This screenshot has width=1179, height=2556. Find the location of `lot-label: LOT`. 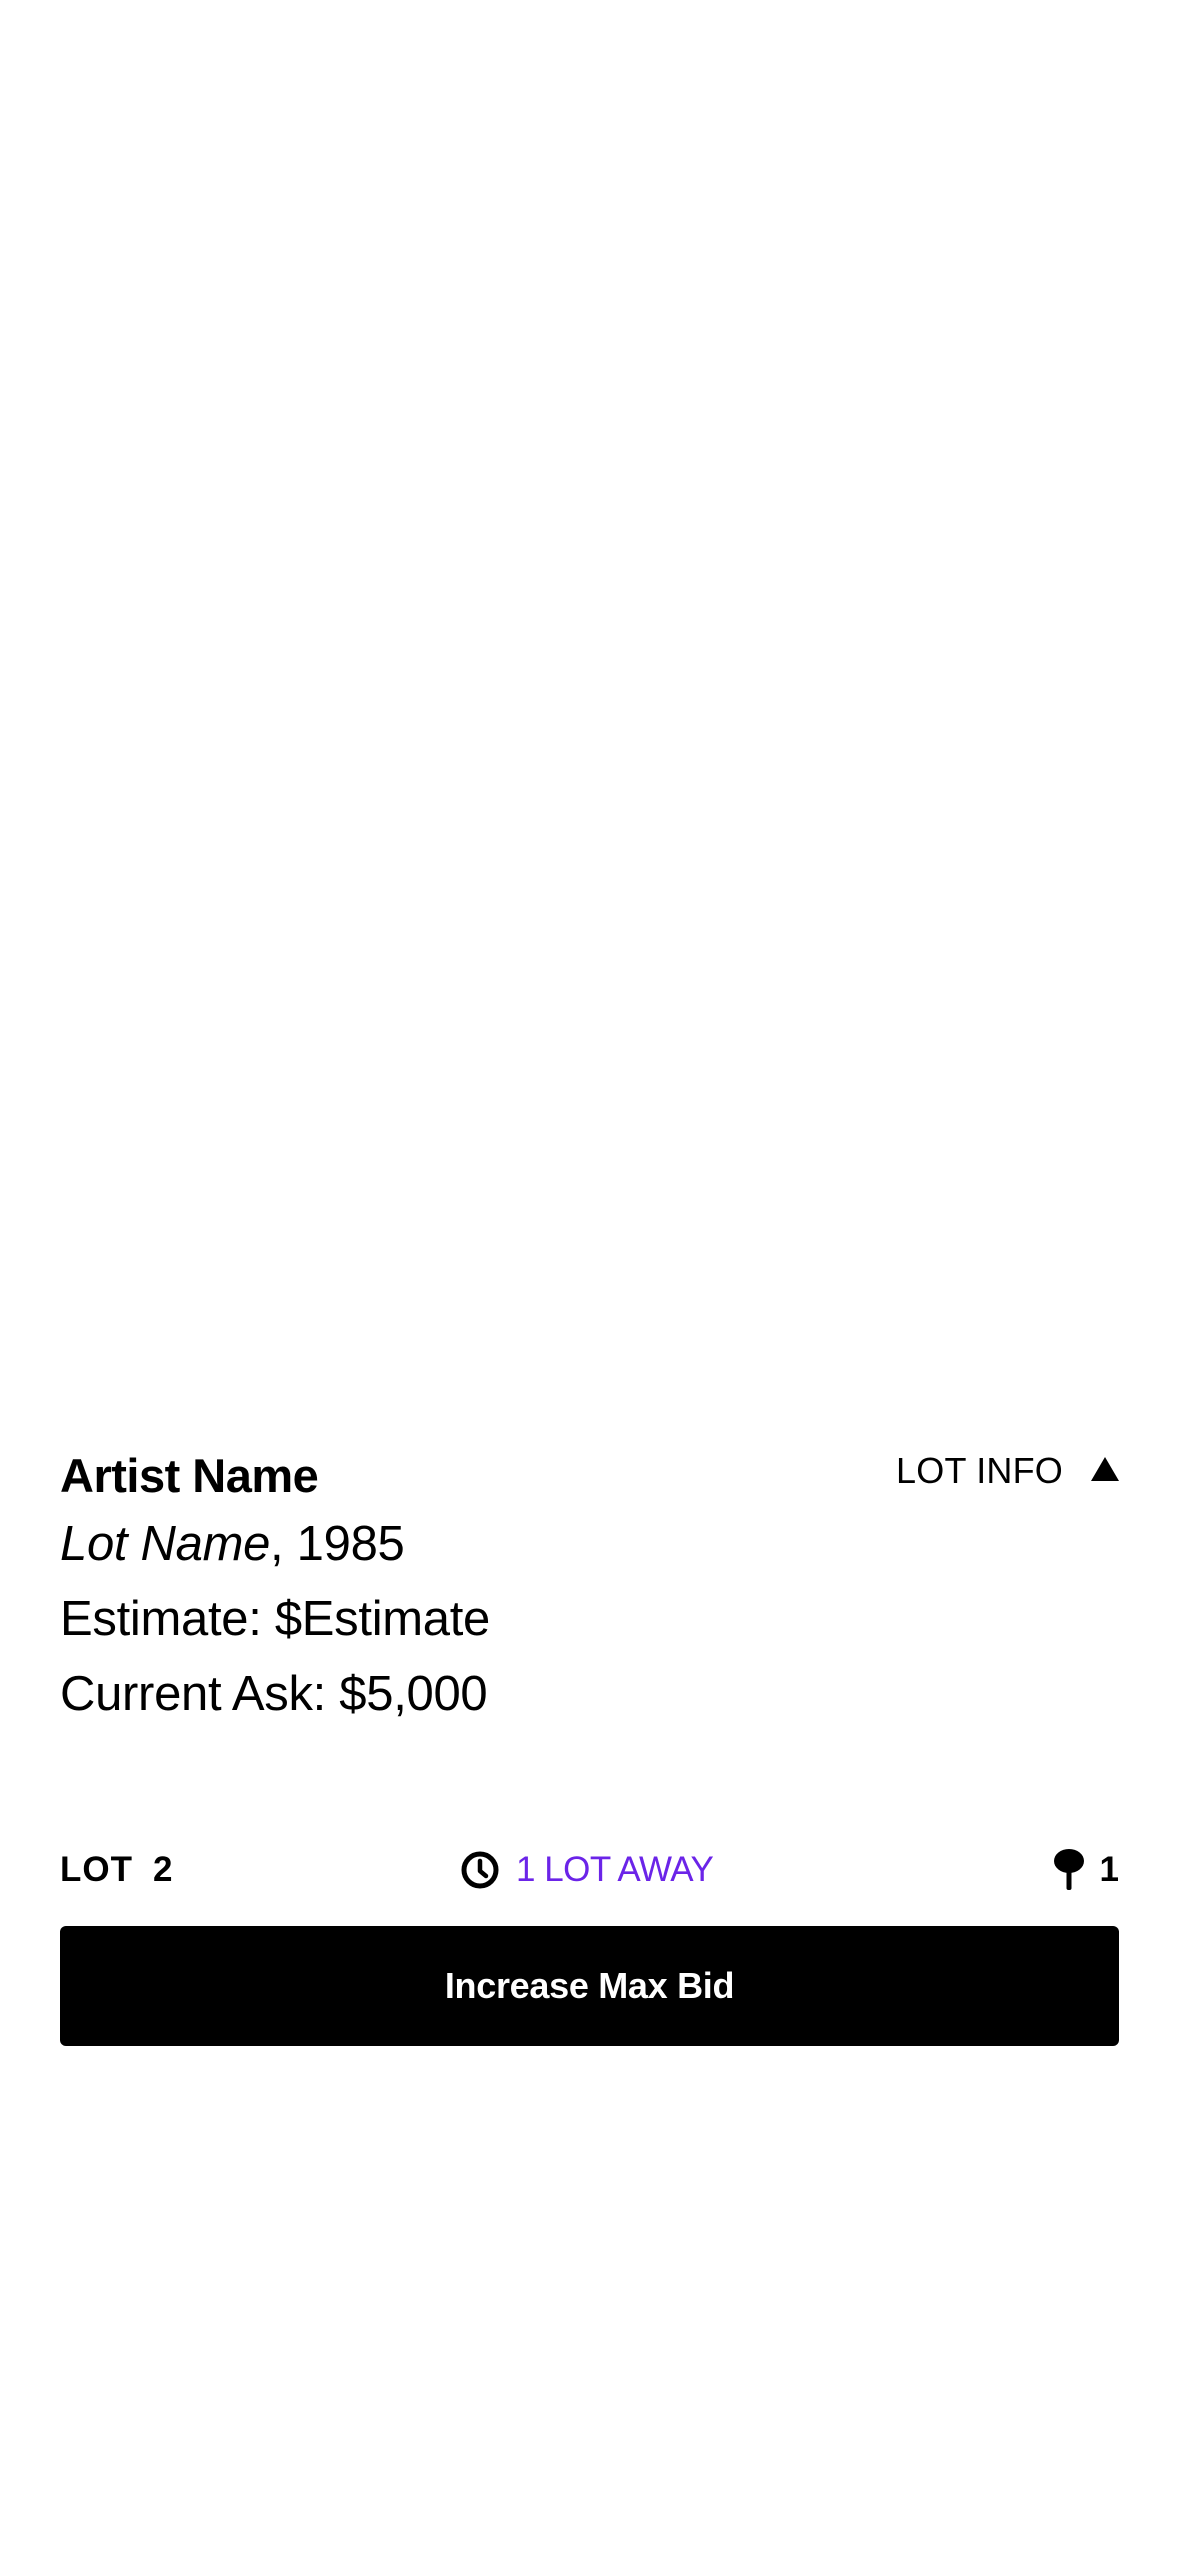

lot-label: LOT is located at coordinates (96, 1869).